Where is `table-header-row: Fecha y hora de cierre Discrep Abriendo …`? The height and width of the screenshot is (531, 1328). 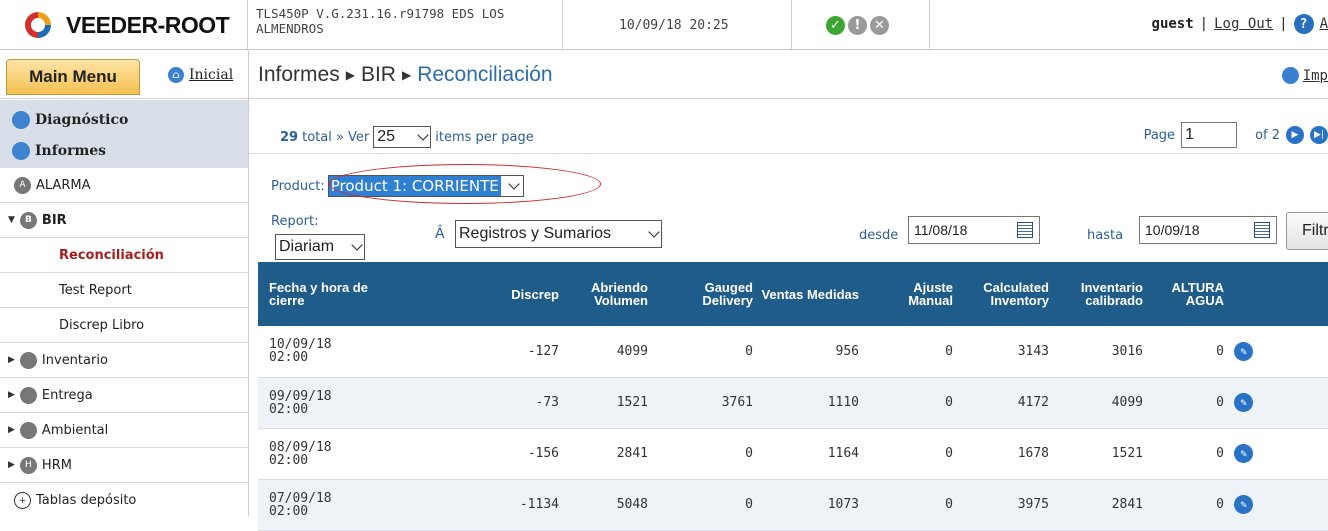 table-header-row: Fecha y hora de cierre Discrep Abriendo … is located at coordinates (793, 294).